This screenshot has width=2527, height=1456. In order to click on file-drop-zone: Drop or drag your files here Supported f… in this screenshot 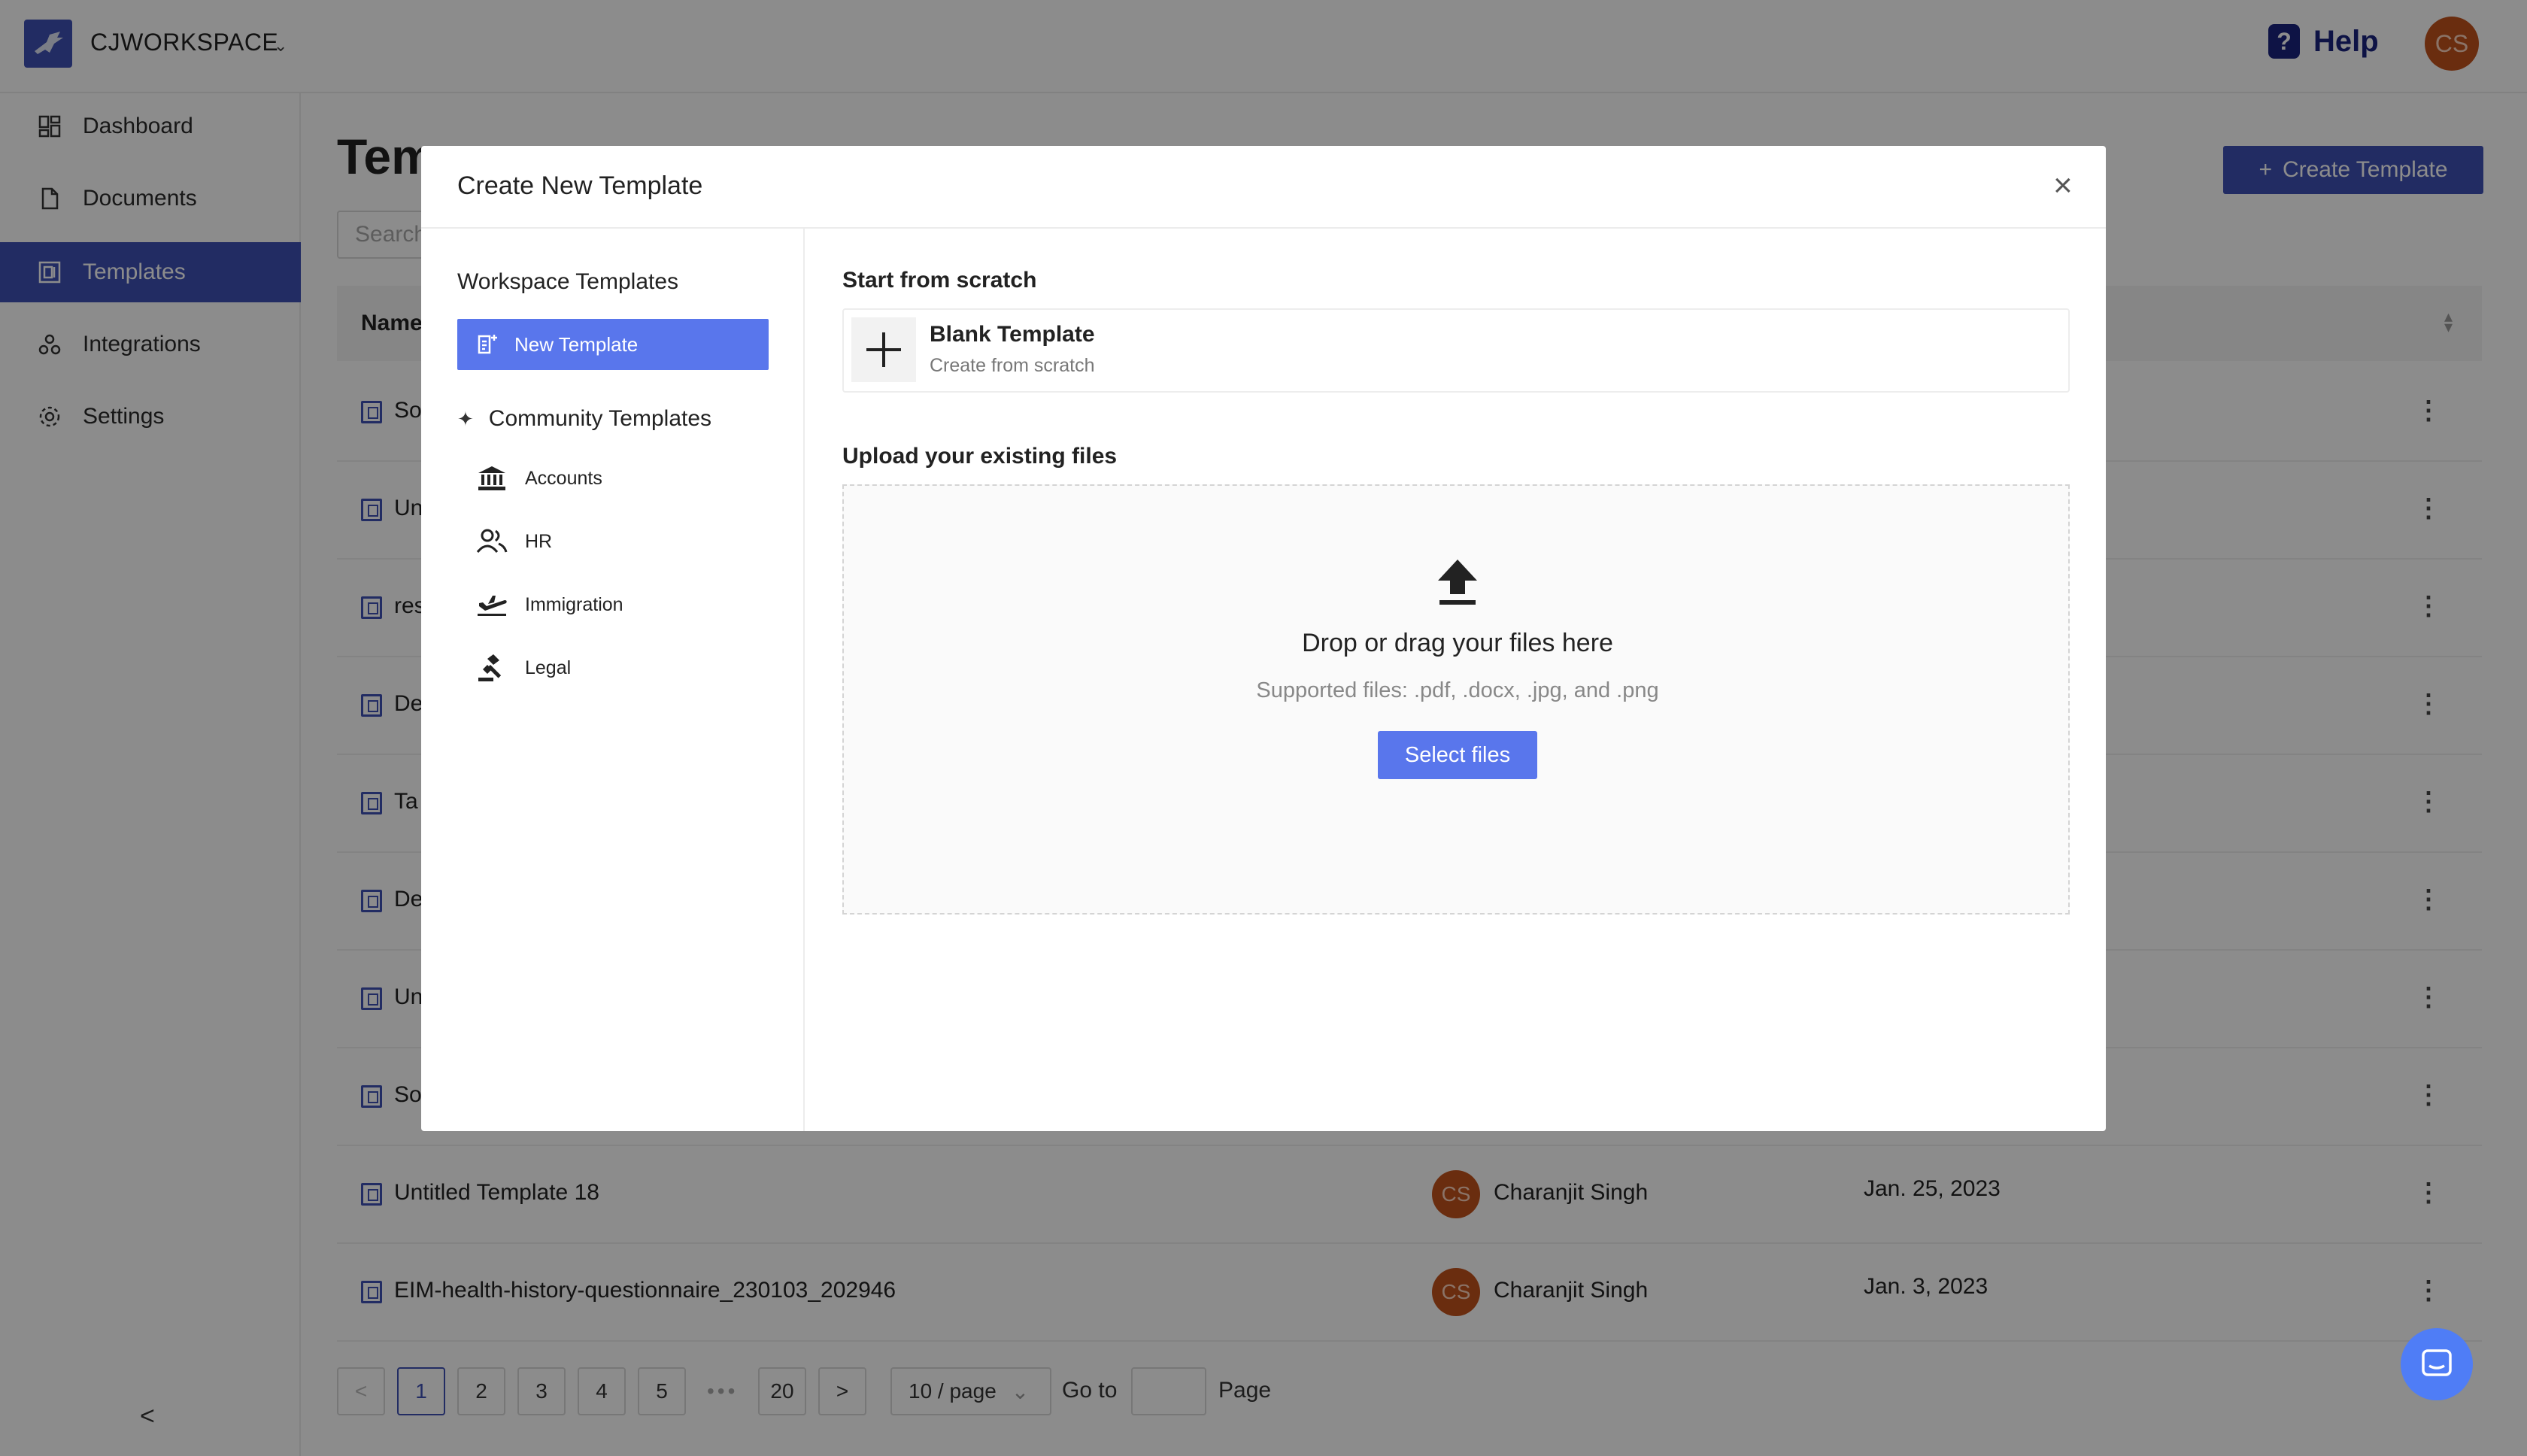, I will do `click(1456, 699)`.